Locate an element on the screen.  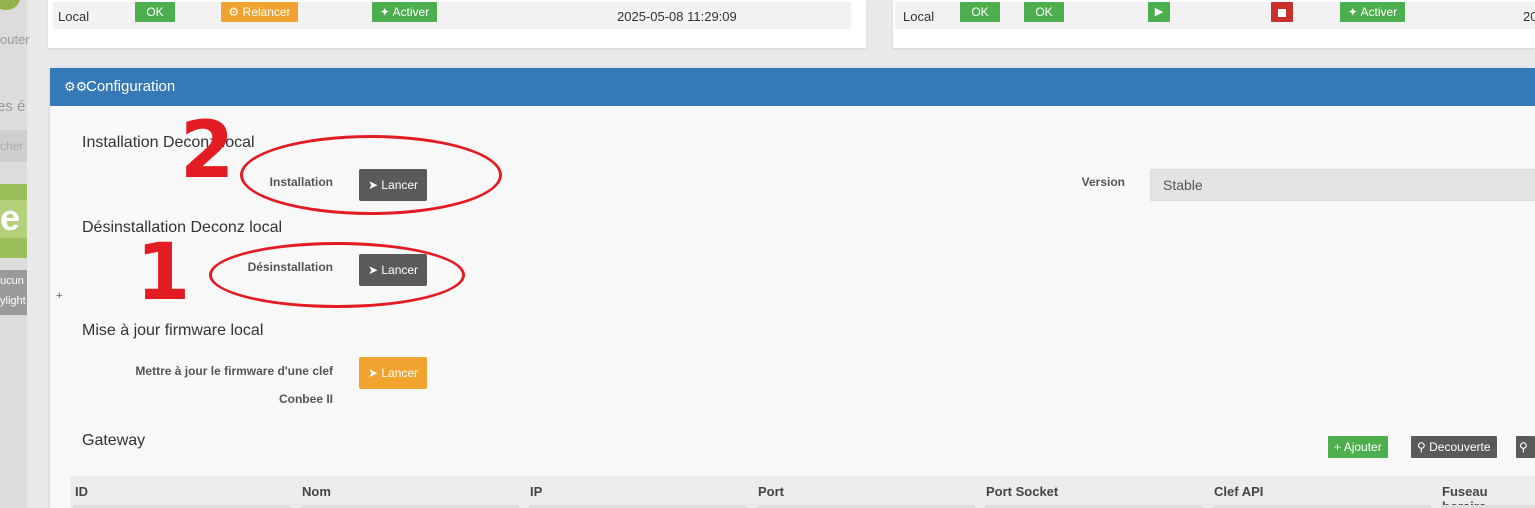
sidebar: outer es é cher e ucun ylight is located at coordinates (15, 254).